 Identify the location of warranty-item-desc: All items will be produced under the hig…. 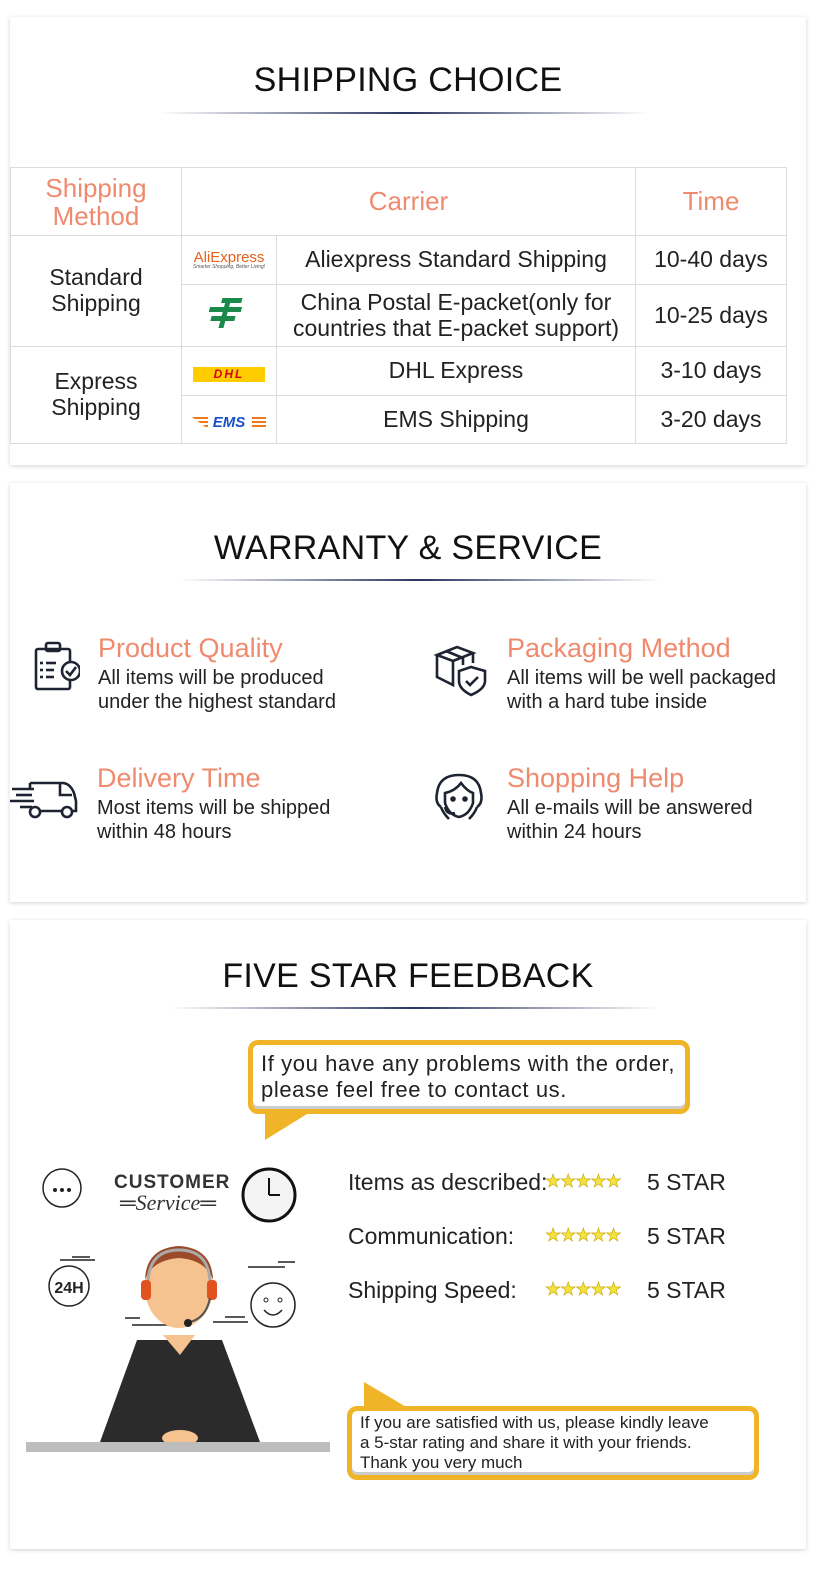
(217, 690).